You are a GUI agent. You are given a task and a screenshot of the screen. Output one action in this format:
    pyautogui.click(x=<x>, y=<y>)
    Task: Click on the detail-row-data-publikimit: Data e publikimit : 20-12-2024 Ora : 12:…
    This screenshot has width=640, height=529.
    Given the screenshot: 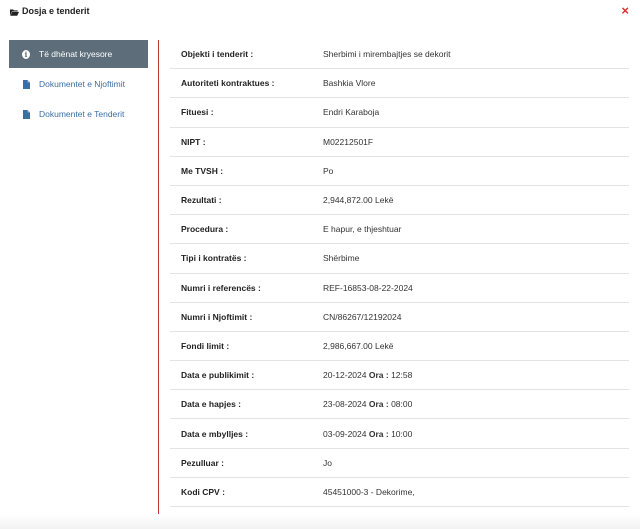 What is the action you would take?
    pyautogui.click(x=399, y=376)
    